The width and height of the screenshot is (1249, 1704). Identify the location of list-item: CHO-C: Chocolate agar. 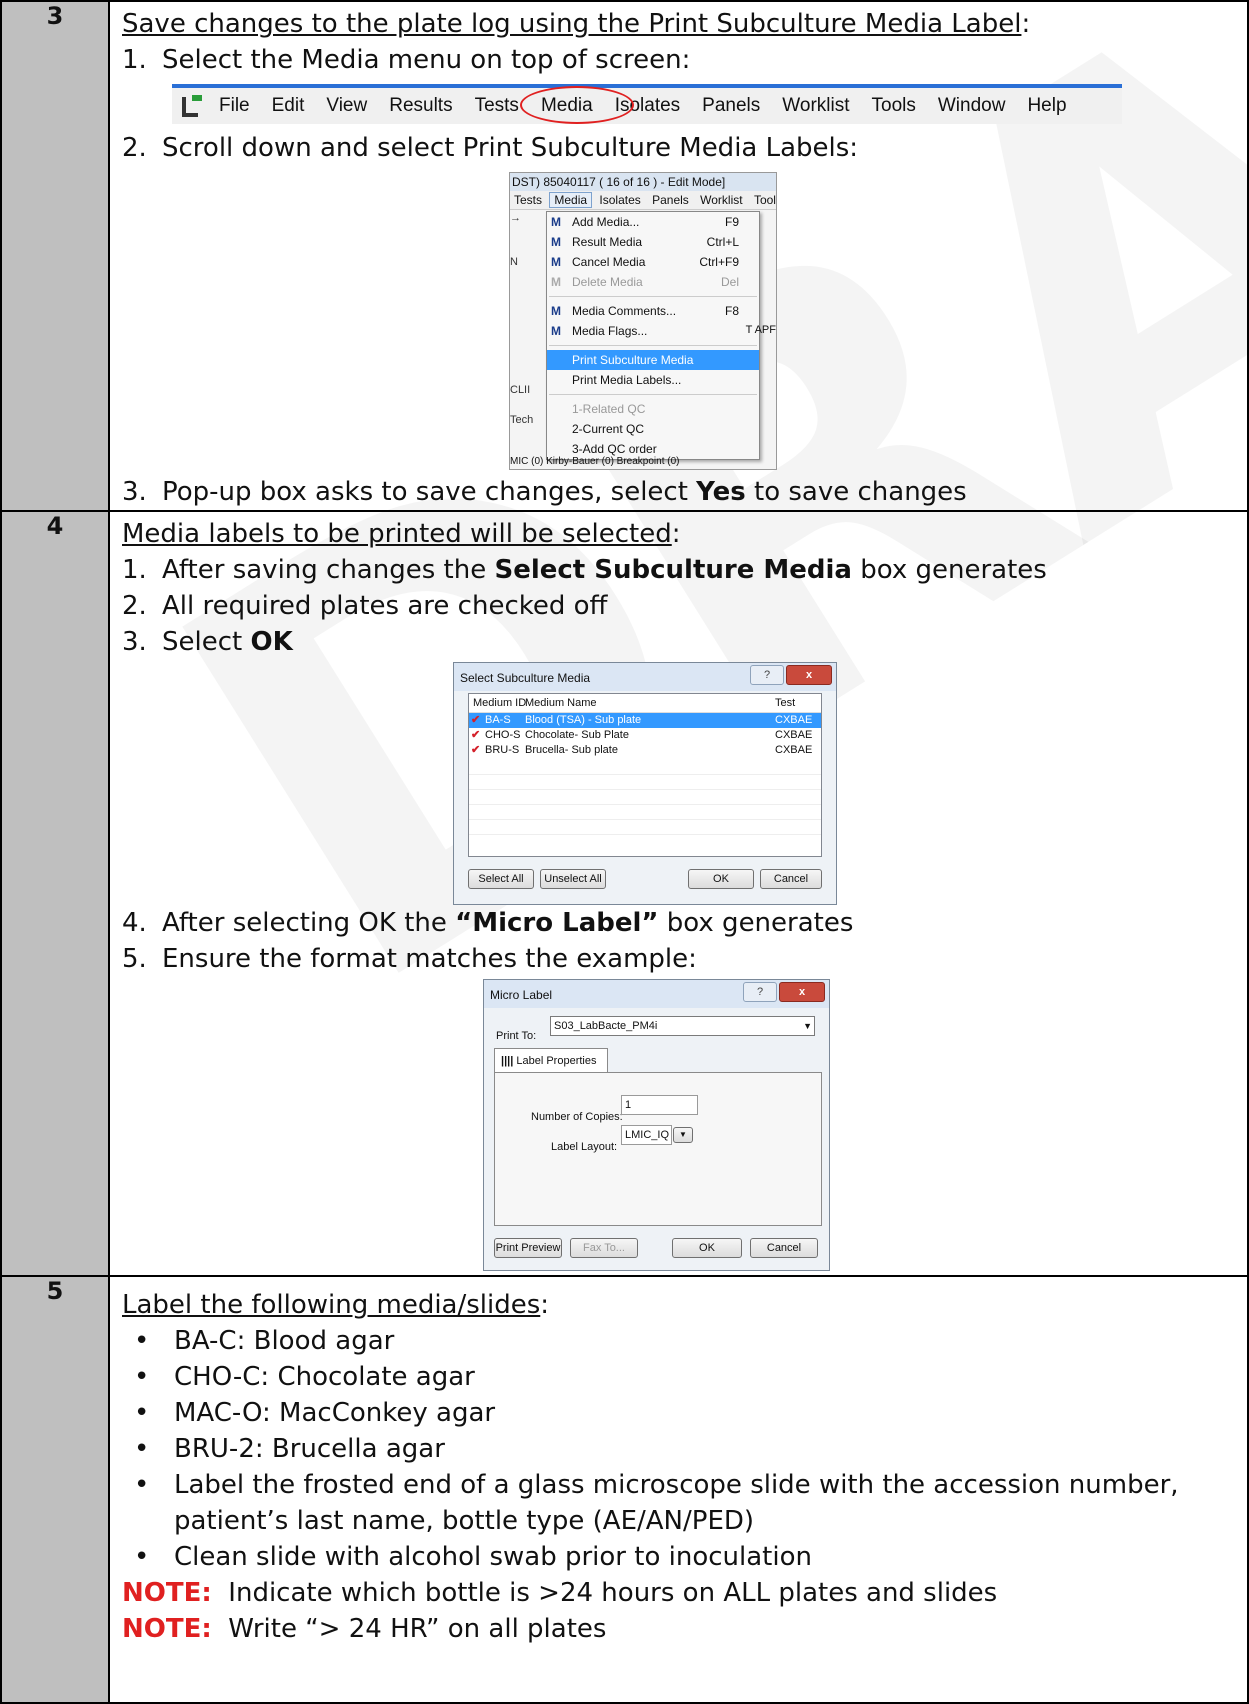
(684, 1377).